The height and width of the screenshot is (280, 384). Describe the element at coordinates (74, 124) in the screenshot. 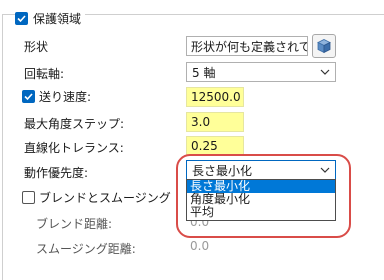

I see `max-angle-step-label: 最大角度ステップ:` at that location.